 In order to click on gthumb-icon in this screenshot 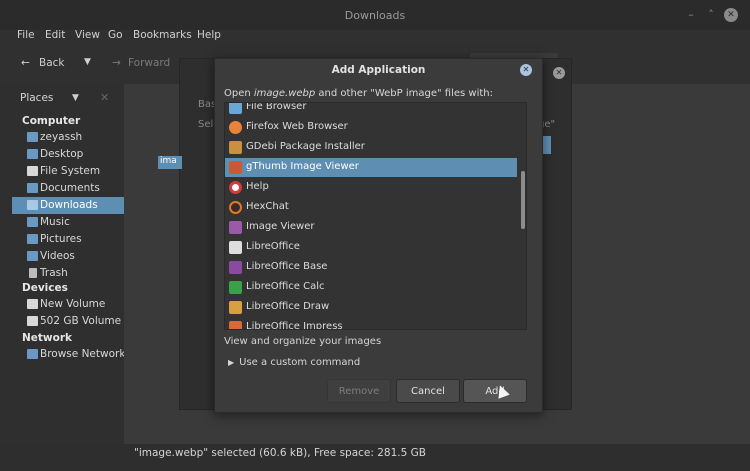, I will do `click(235, 167)`.